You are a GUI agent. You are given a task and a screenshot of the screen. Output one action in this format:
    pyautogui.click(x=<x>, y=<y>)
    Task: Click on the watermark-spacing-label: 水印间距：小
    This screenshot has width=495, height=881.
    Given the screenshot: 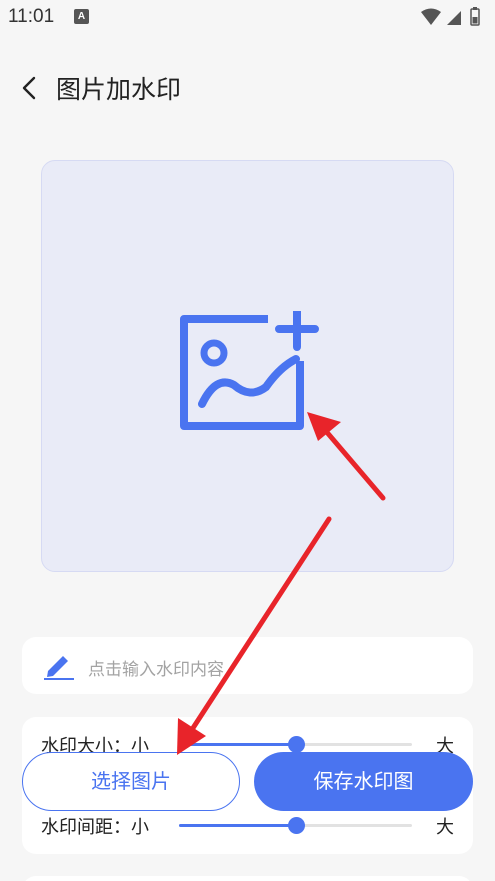 What is the action you would take?
    pyautogui.click(x=95, y=827)
    